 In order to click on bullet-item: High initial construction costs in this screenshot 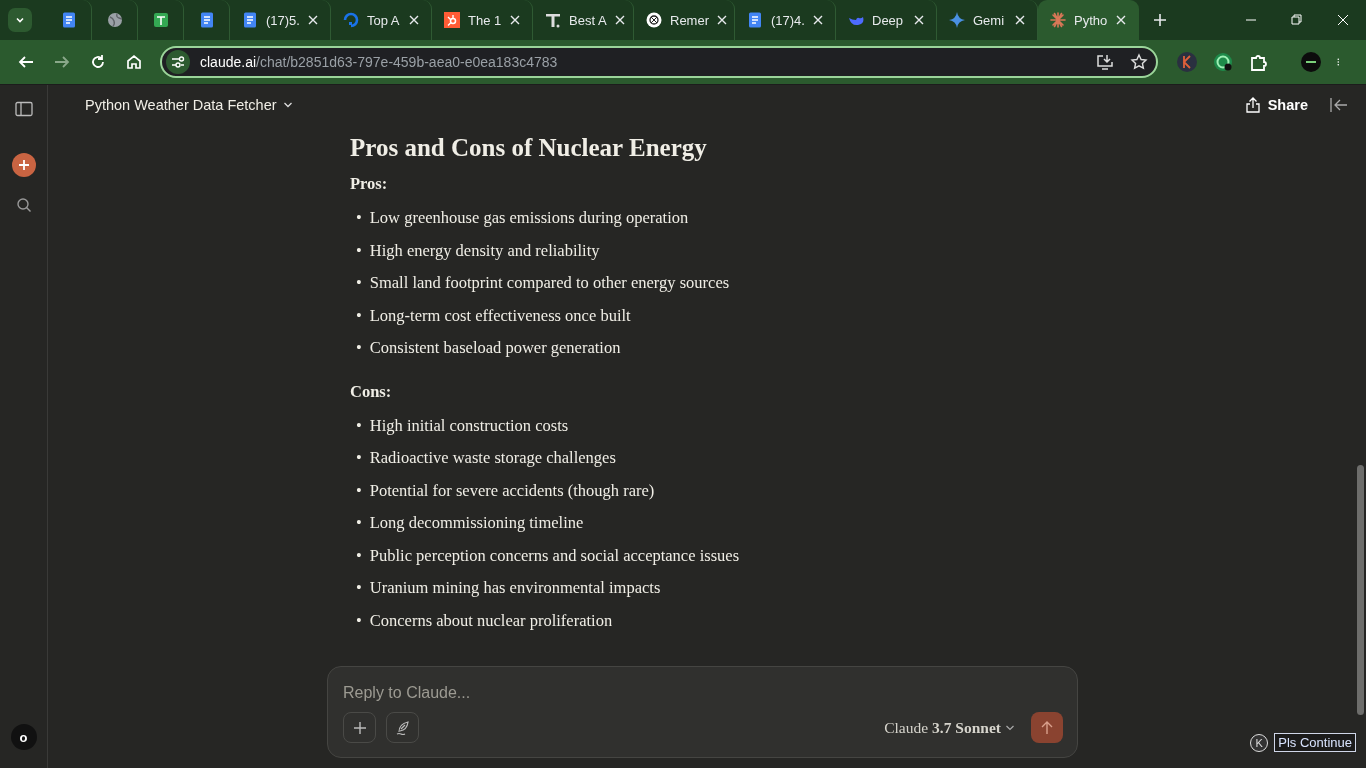, I will do `click(469, 425)`.